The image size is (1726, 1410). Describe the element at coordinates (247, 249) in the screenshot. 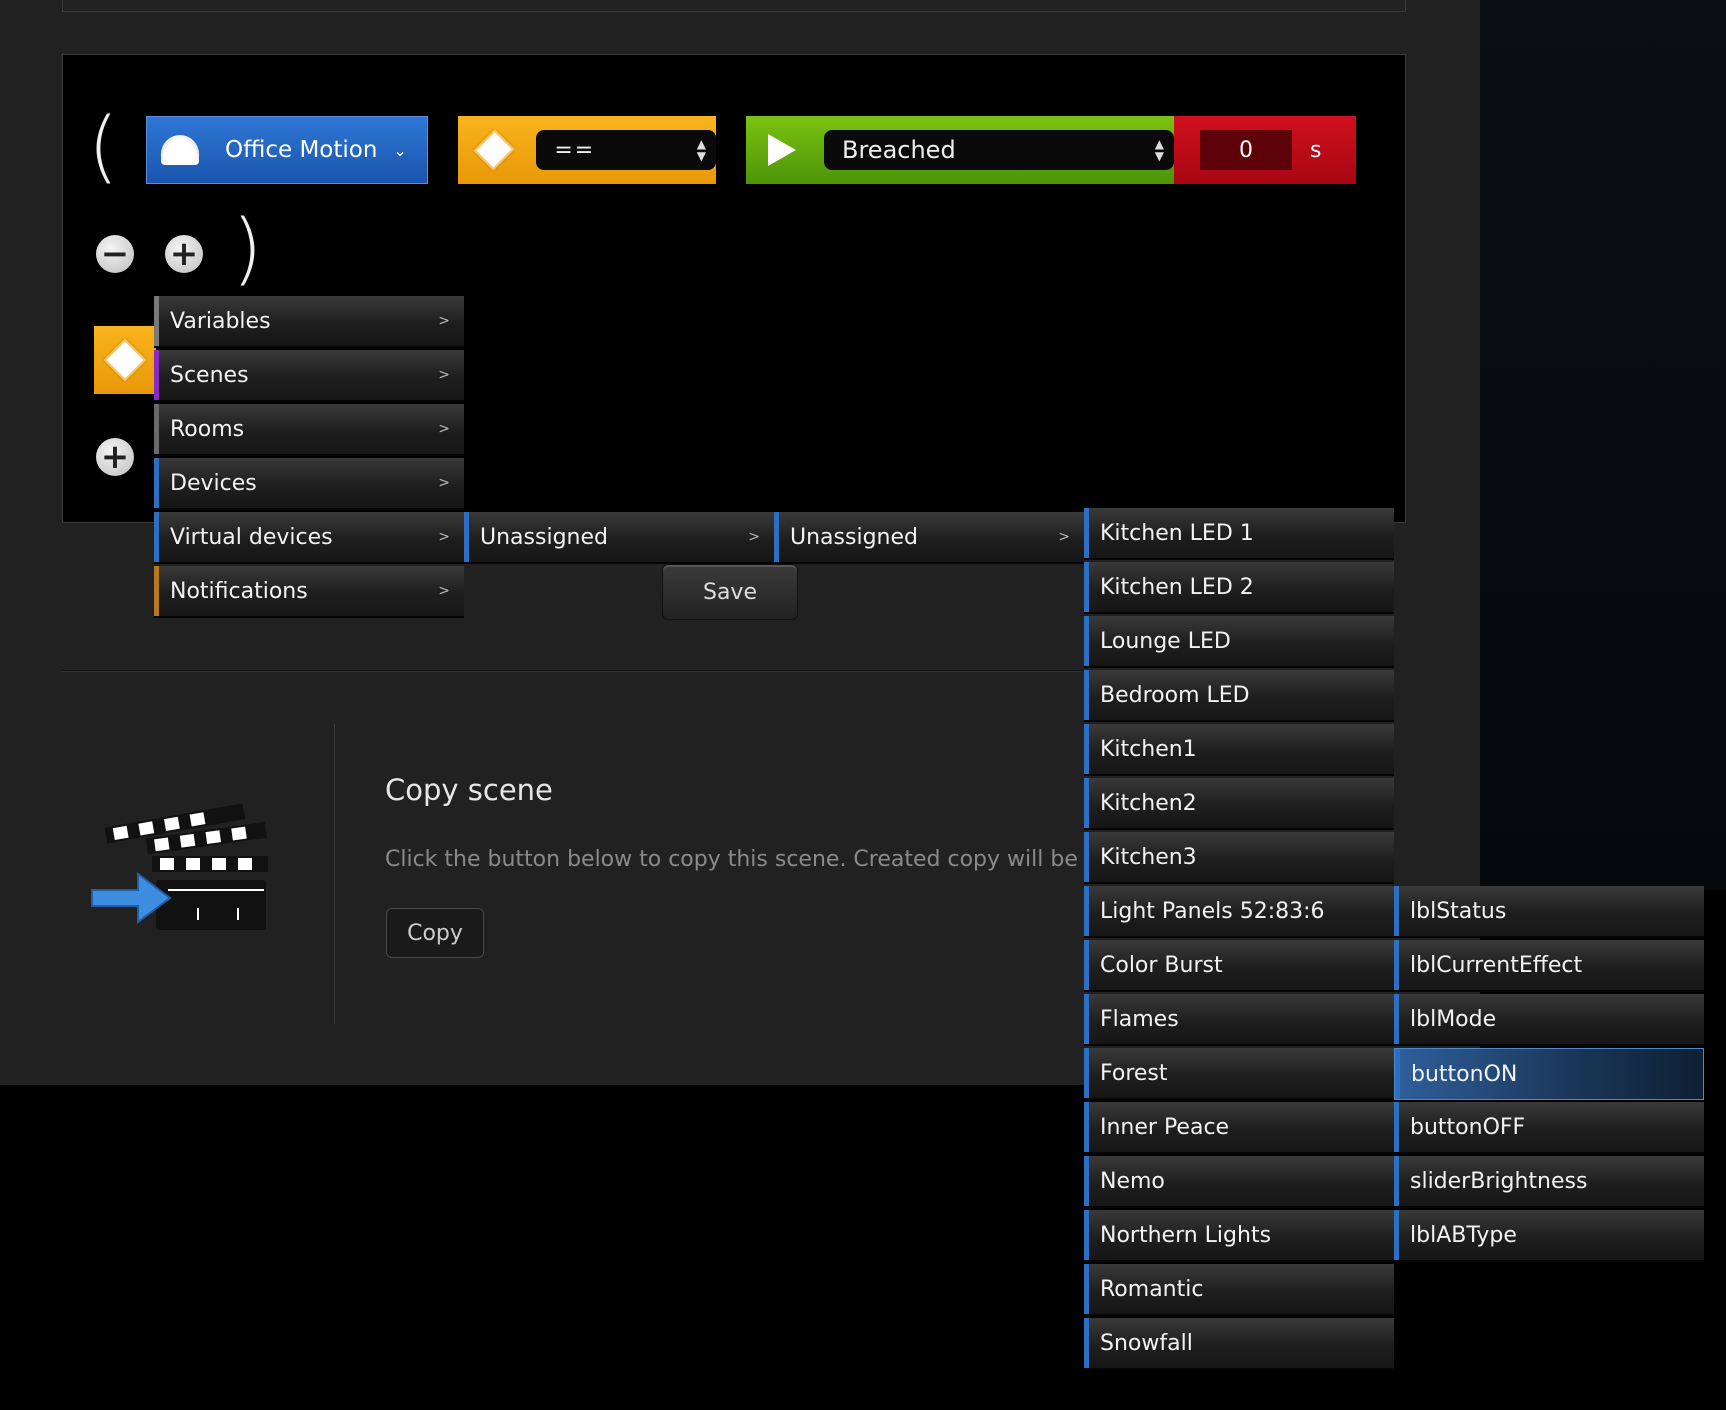

I see `close-parenthesis: )` at that location.